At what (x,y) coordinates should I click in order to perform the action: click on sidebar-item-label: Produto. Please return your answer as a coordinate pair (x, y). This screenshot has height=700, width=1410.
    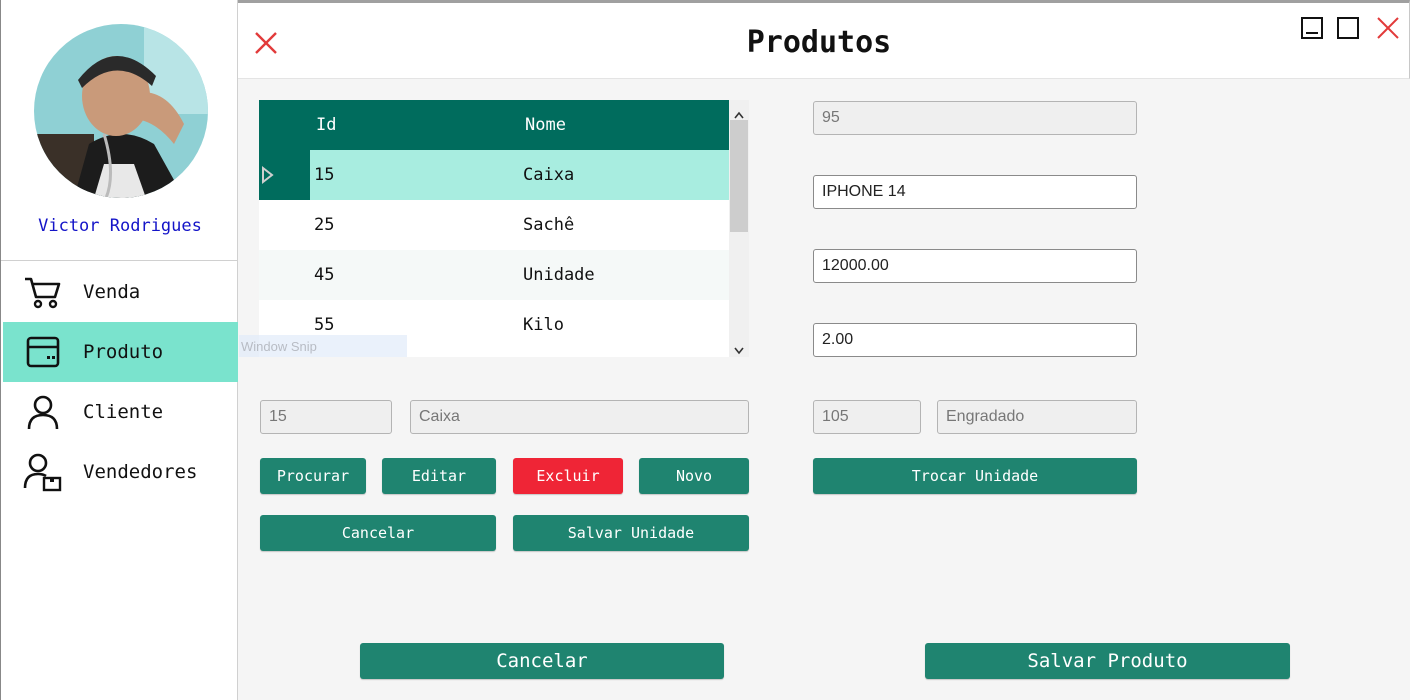
    Looking at the image, I should click on (123, 352).